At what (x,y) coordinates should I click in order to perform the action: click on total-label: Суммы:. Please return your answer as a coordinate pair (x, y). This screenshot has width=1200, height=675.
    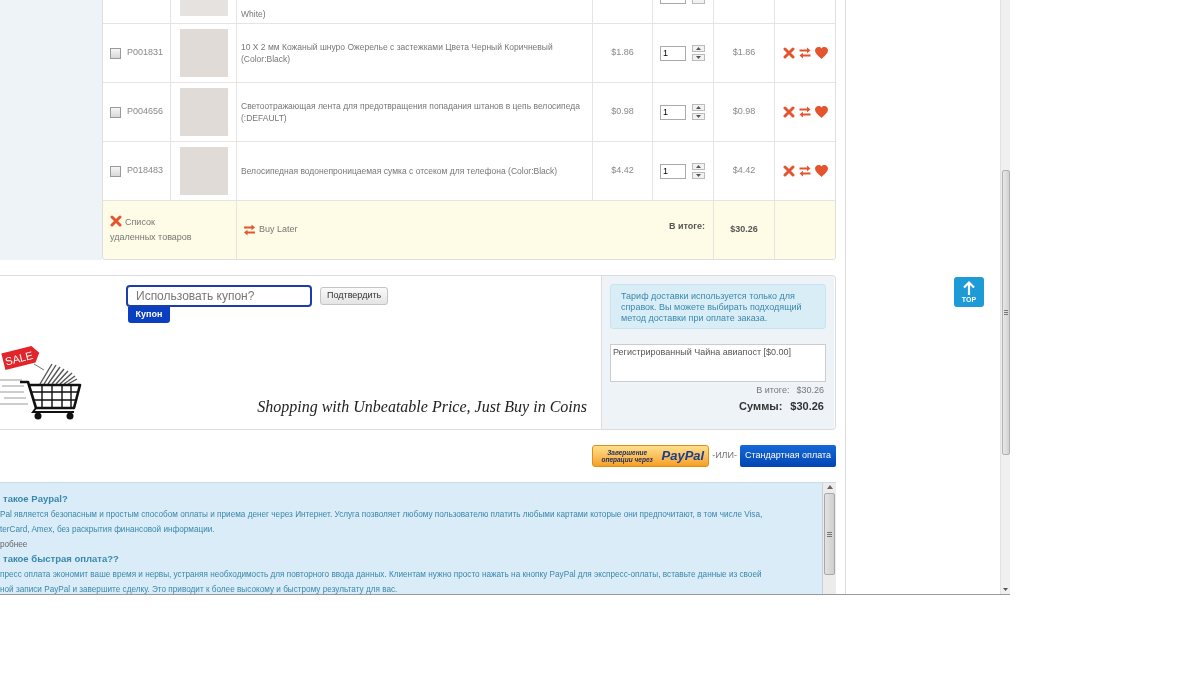
    Looking at the image, I should click on (761, 406).